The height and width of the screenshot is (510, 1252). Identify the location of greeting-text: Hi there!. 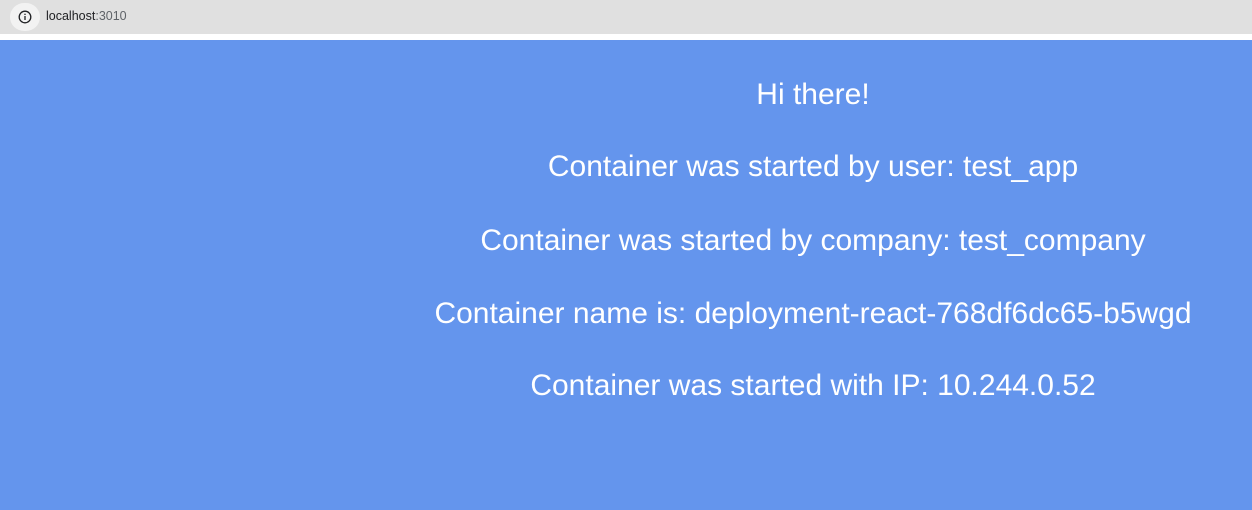
(813, 94).